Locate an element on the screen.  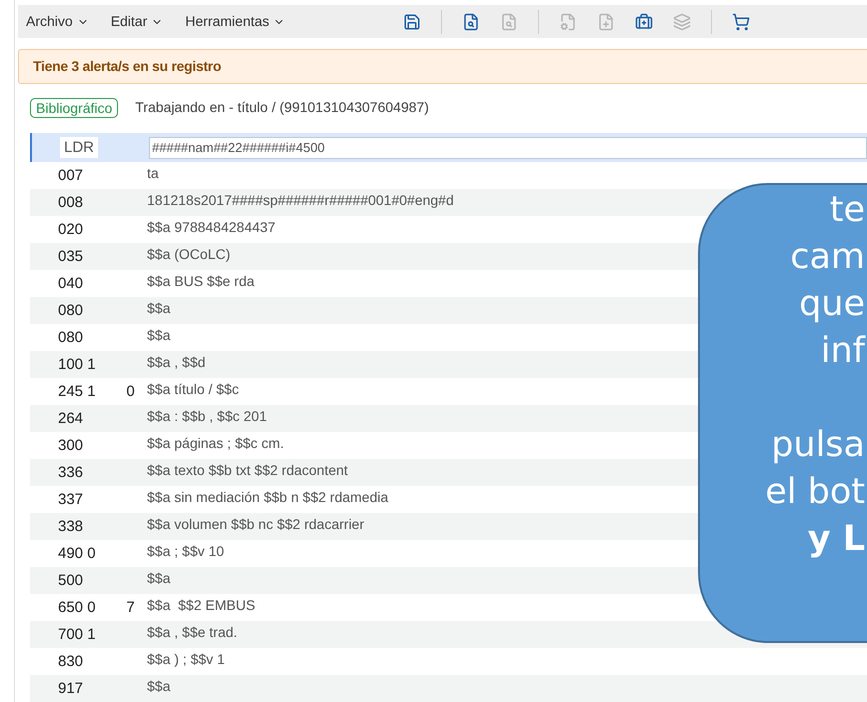
tag-cell: 300 is located at coordinates (71, 445).